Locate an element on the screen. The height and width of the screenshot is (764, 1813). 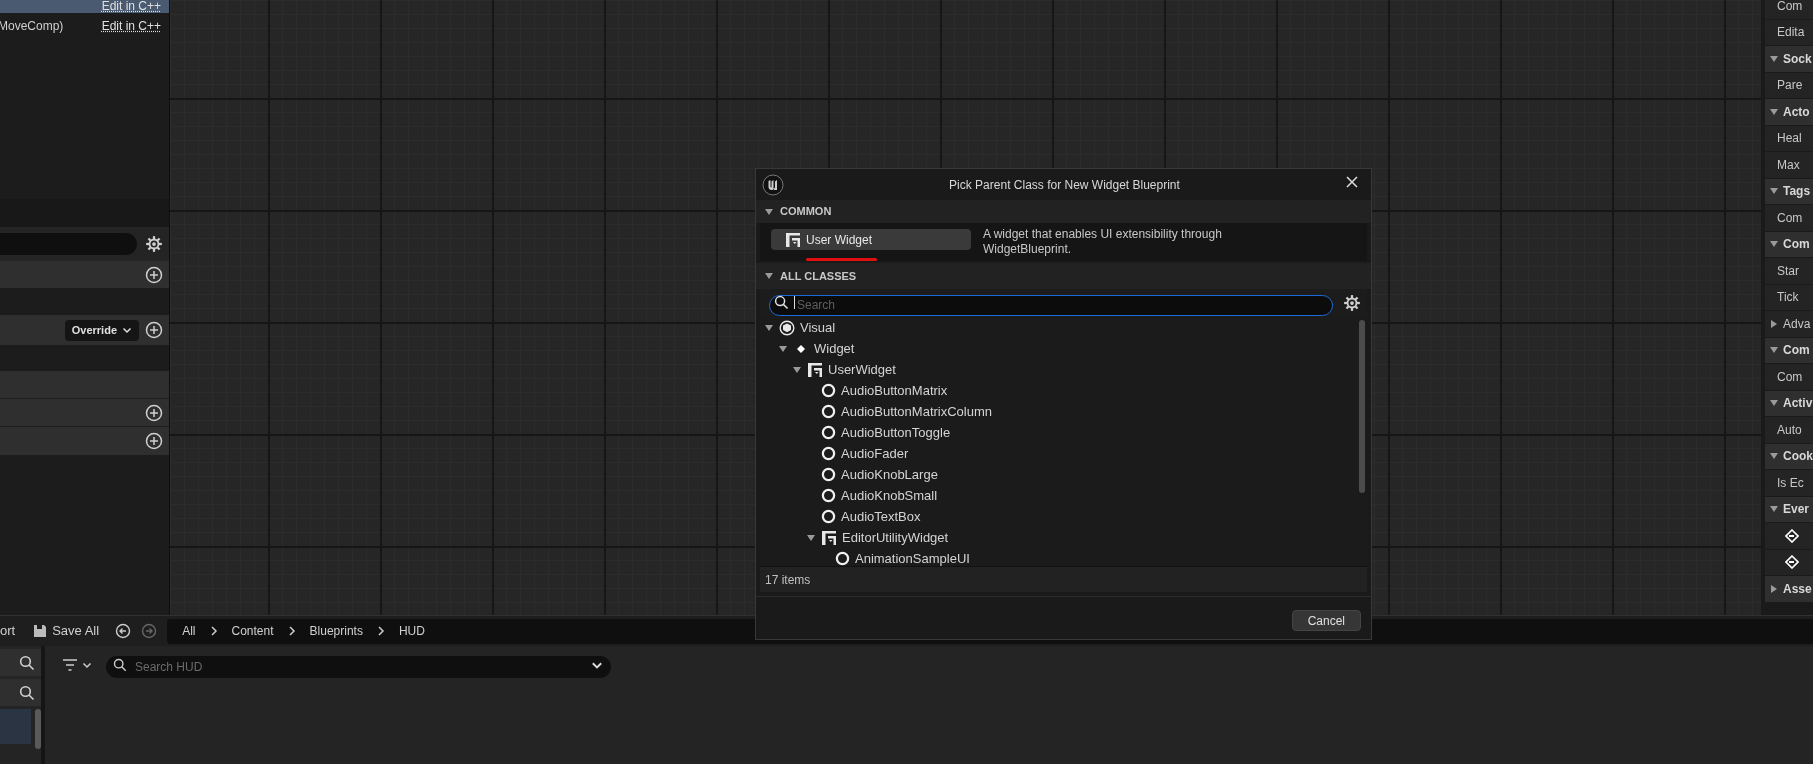
diamond-icon is located at coordinates (801, 348).